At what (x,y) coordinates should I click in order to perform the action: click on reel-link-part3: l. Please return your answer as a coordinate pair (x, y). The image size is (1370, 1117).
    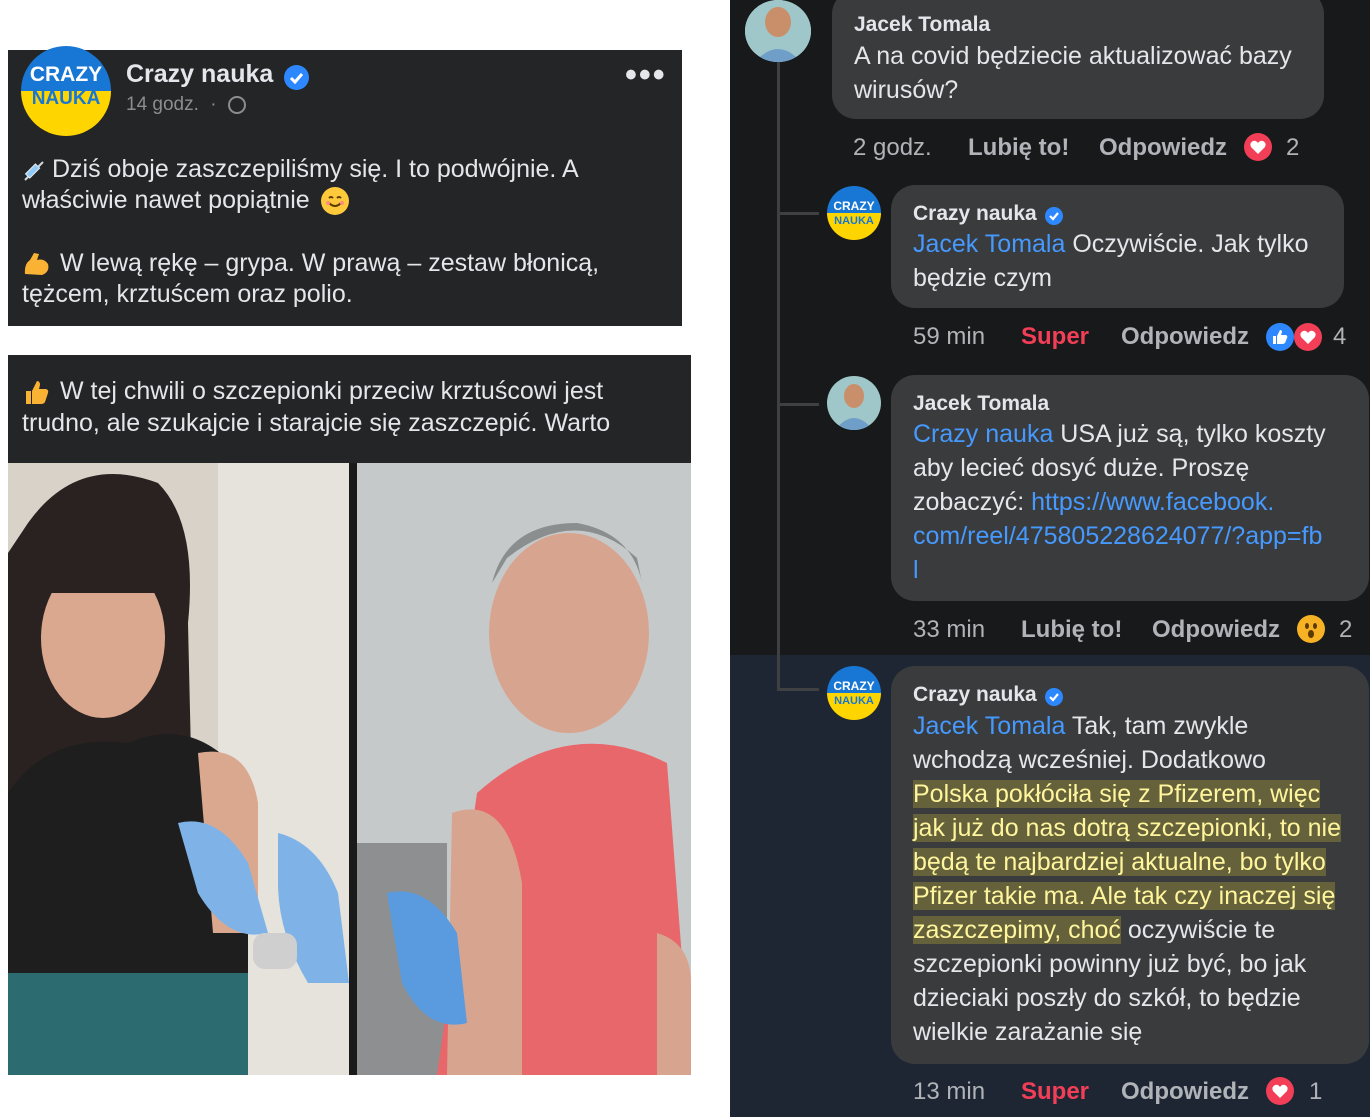
    Looking at the image, I should click on (916, 570).